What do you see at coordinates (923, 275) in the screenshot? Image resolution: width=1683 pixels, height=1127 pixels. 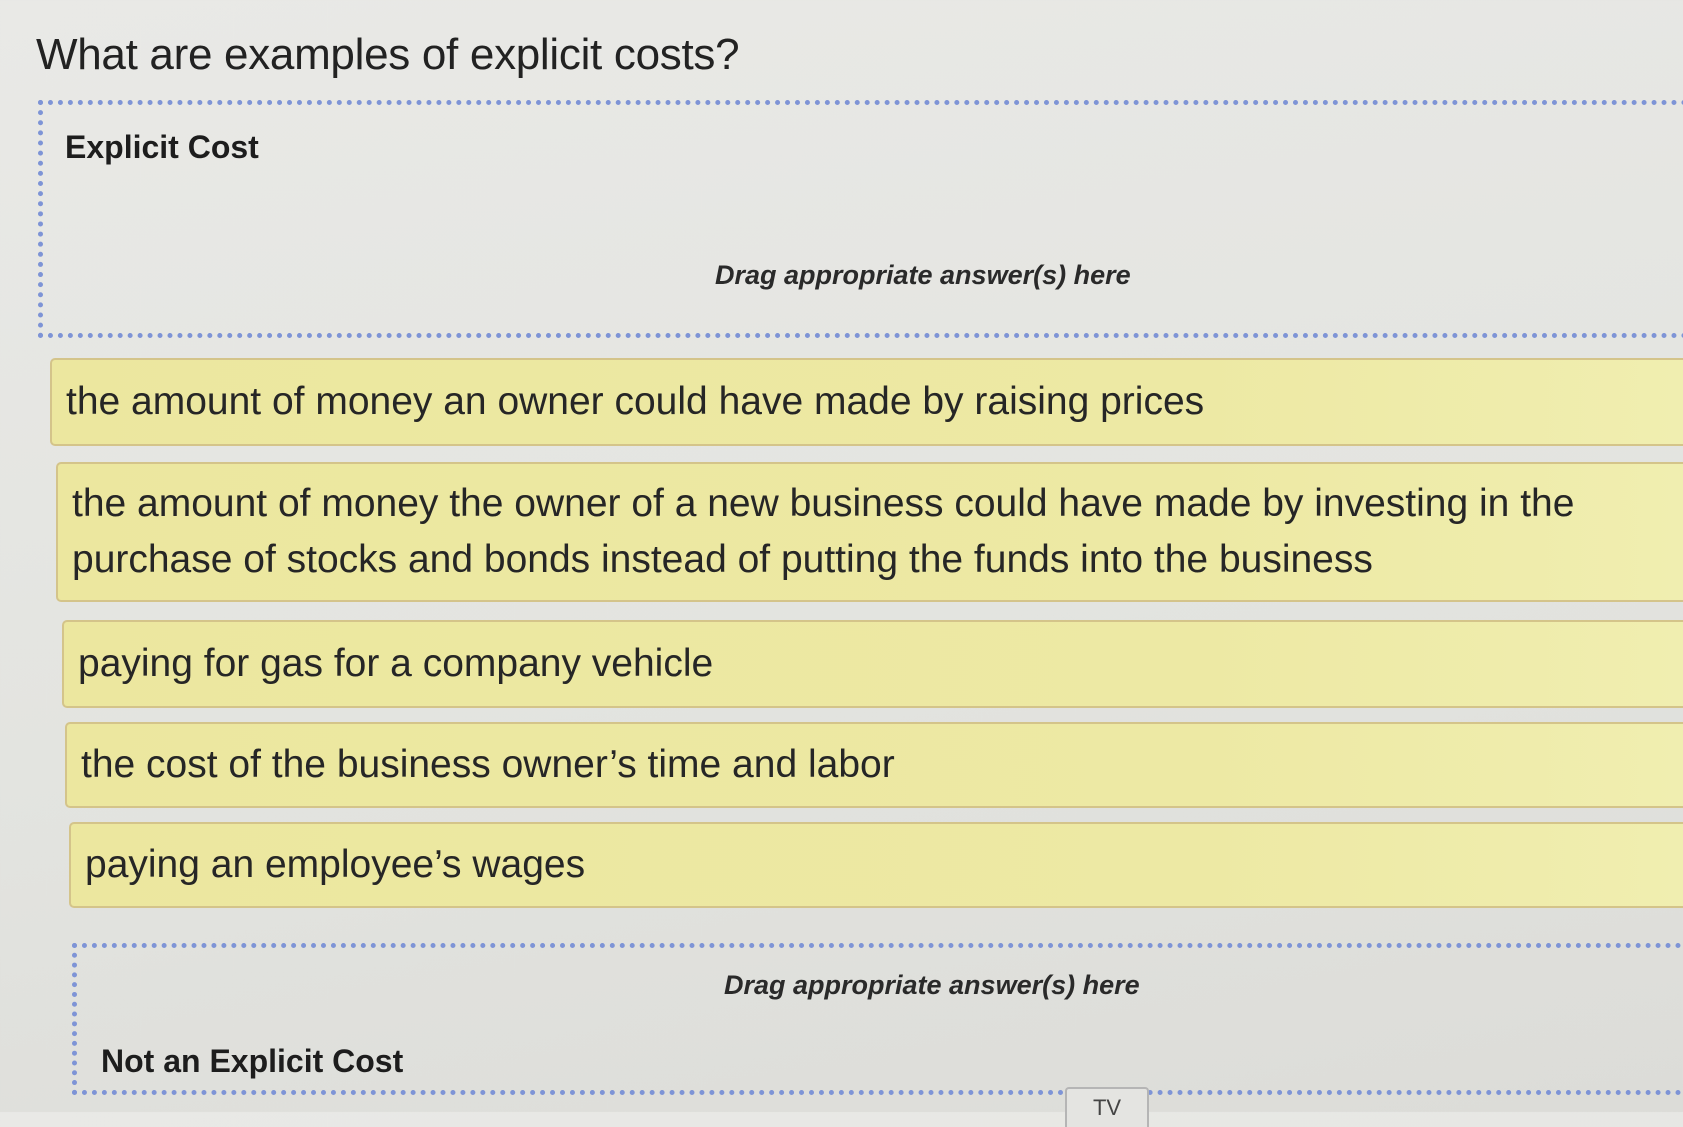 I see `explicit-cost-drag-hint: Drag appropriate answer(s) here` at bounding box center [923, 275].